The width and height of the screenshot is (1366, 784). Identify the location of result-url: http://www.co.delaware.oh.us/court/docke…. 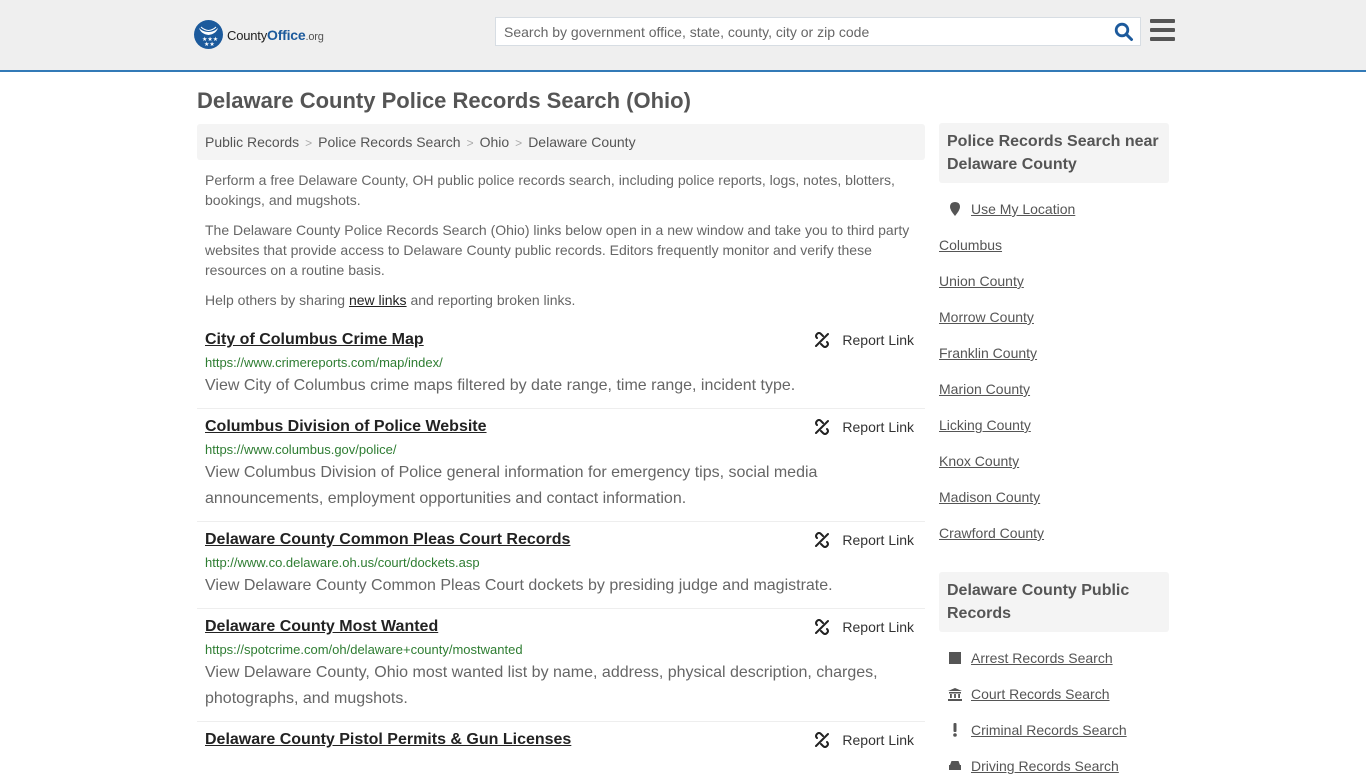
(342, 562).